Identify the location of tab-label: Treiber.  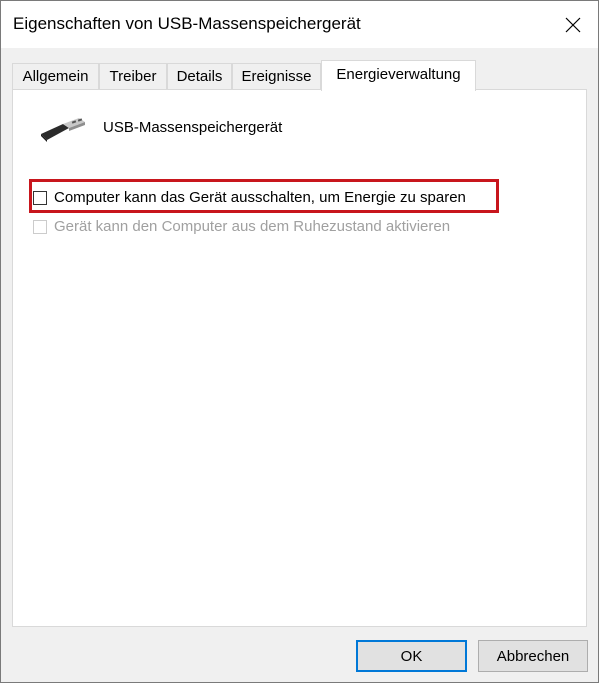
(133, 76).